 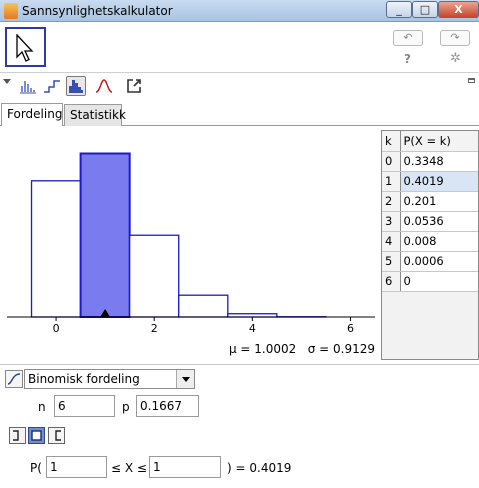 What do you see at coordinates (439, 201) in the screenshot?
I see `row-p: 0.201` at bounding box center [439, 201].